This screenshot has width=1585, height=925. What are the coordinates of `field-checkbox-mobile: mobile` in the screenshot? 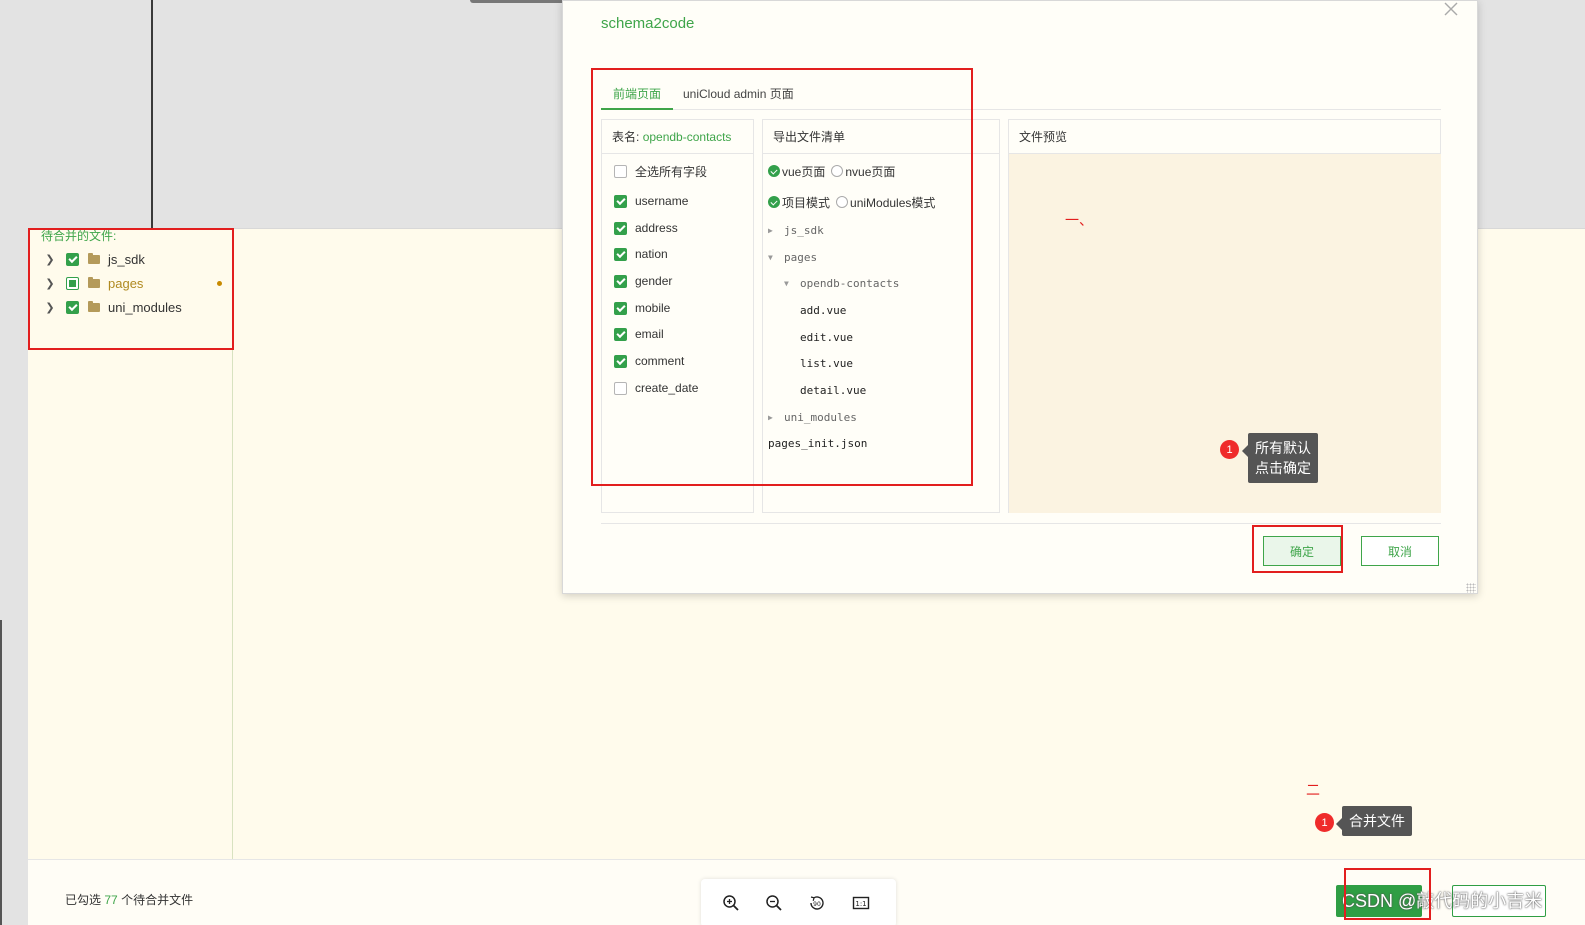 It's located at (642, 308).